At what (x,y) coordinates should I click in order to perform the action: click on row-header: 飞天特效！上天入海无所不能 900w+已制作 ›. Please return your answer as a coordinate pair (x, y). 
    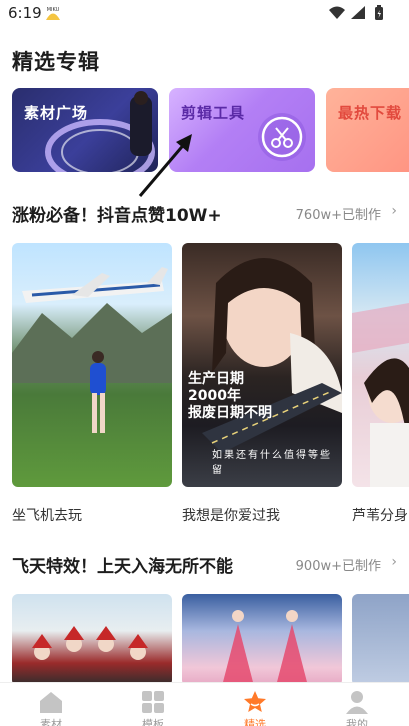
    Looking at the image, I should click on (204, 564).